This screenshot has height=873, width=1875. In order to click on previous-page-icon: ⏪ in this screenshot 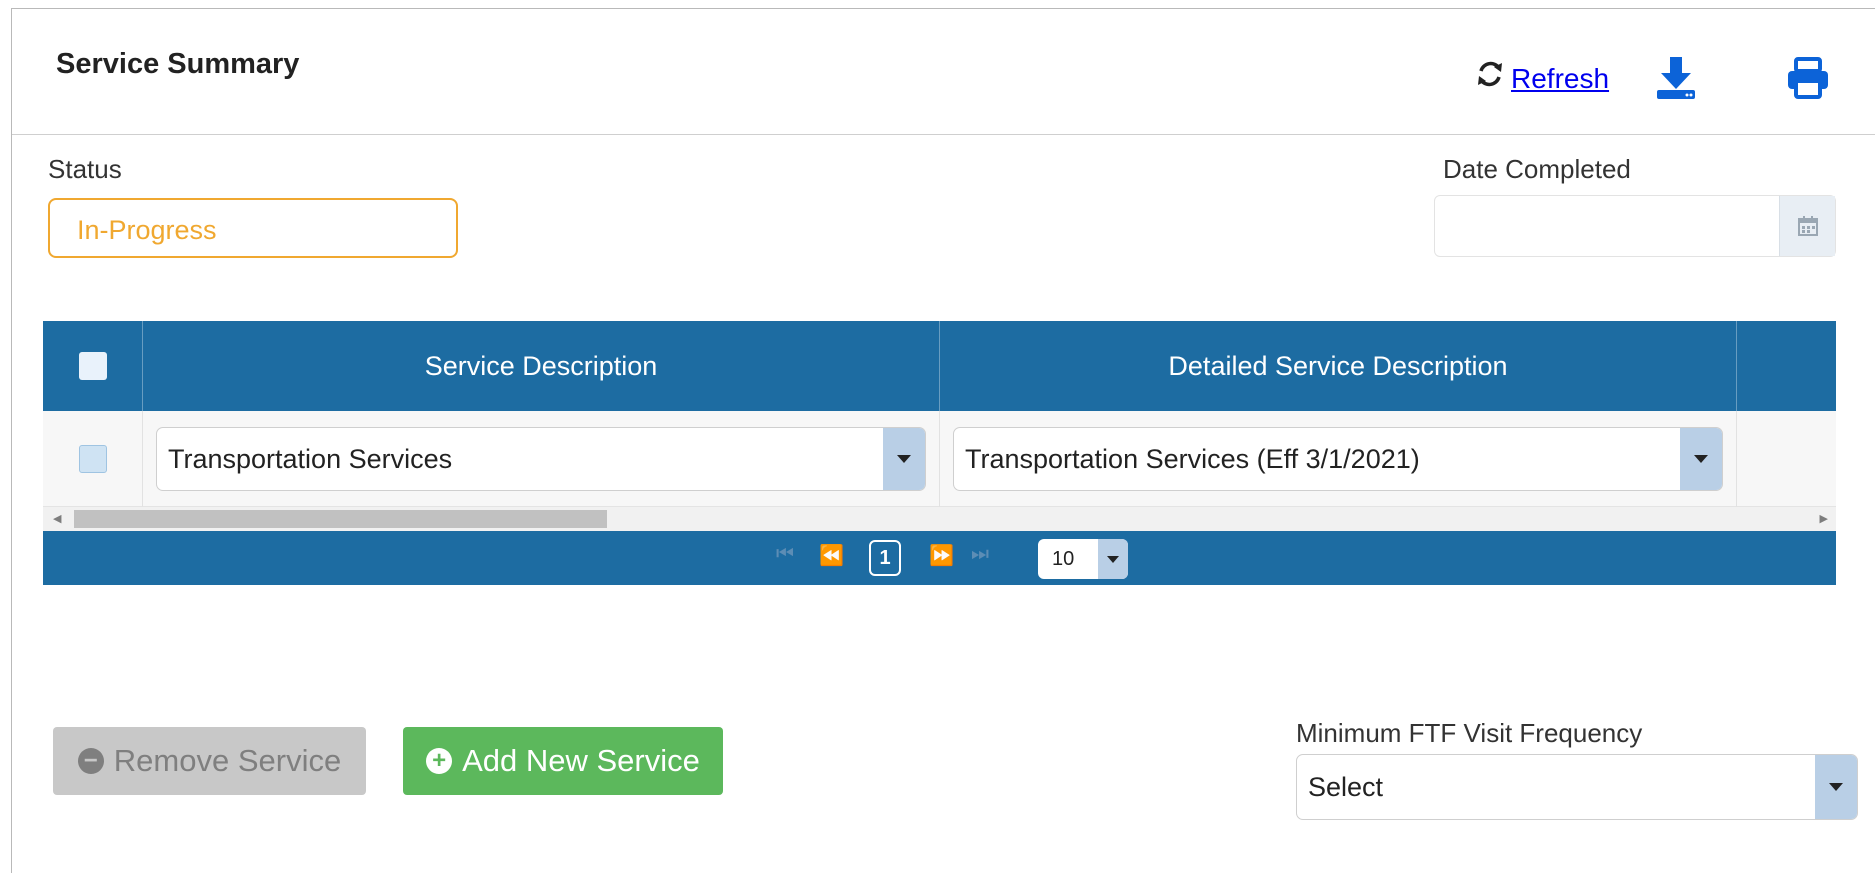, I will do `click(831, 555)`.